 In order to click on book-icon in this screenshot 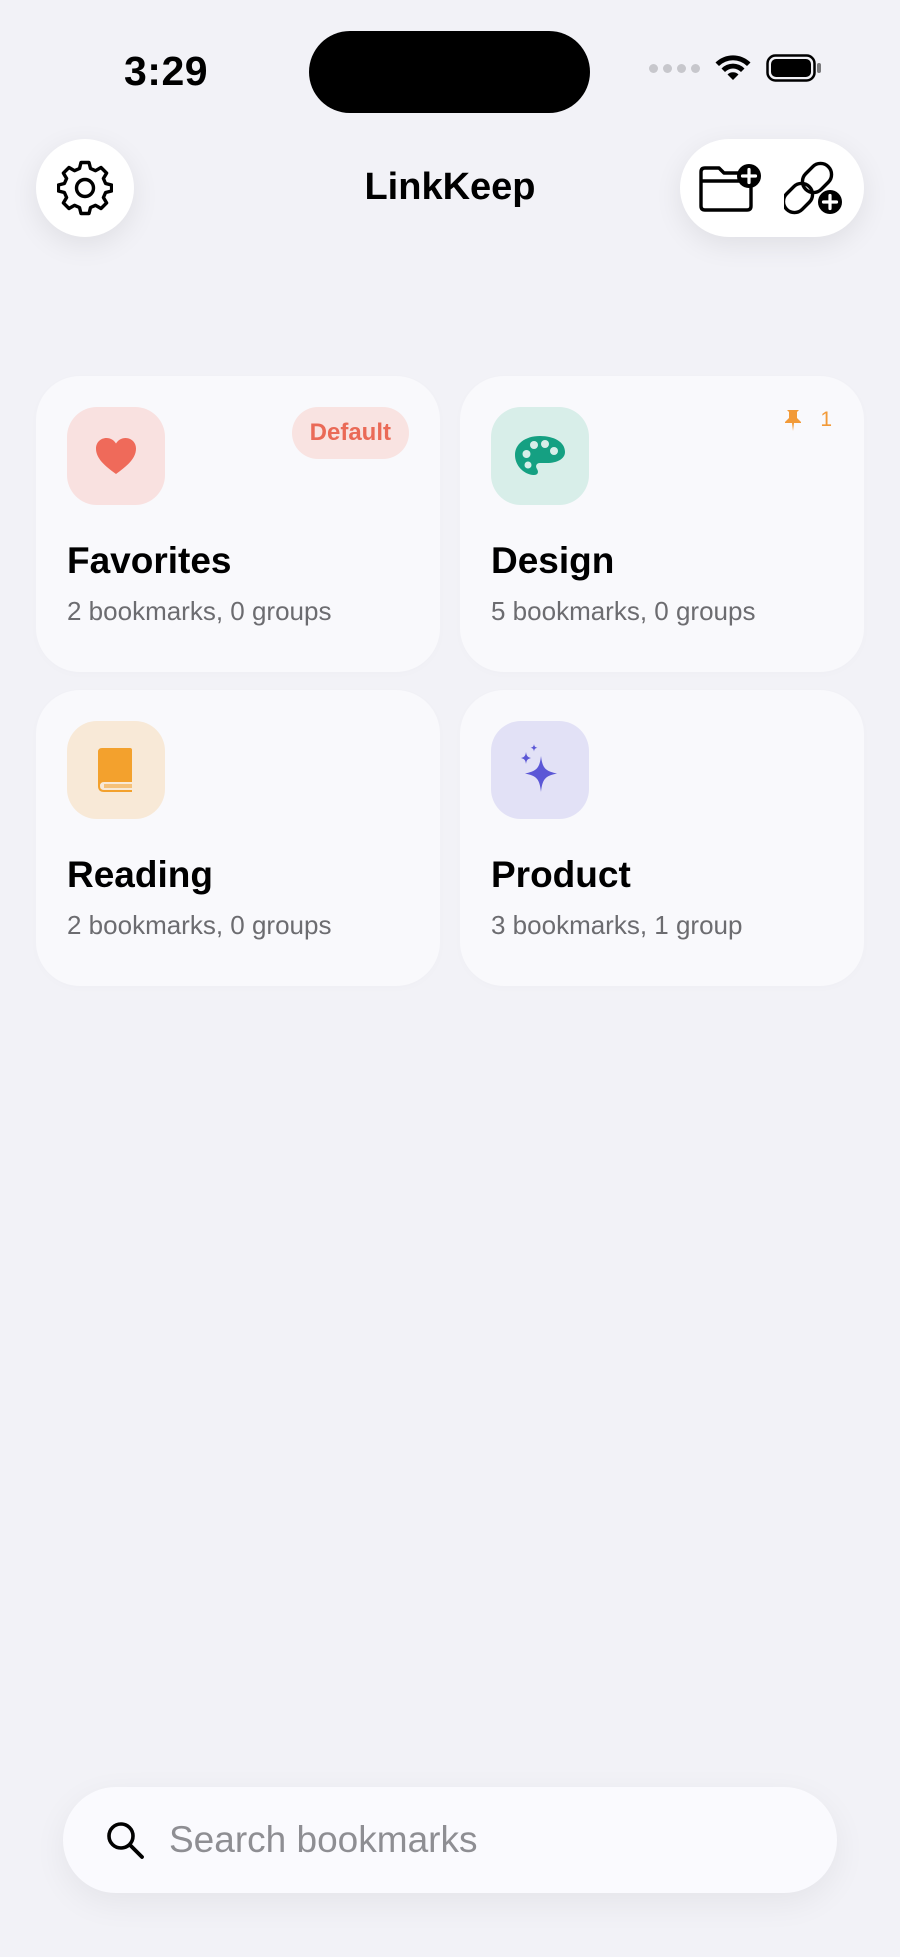, I will do `click(115, 770)`.